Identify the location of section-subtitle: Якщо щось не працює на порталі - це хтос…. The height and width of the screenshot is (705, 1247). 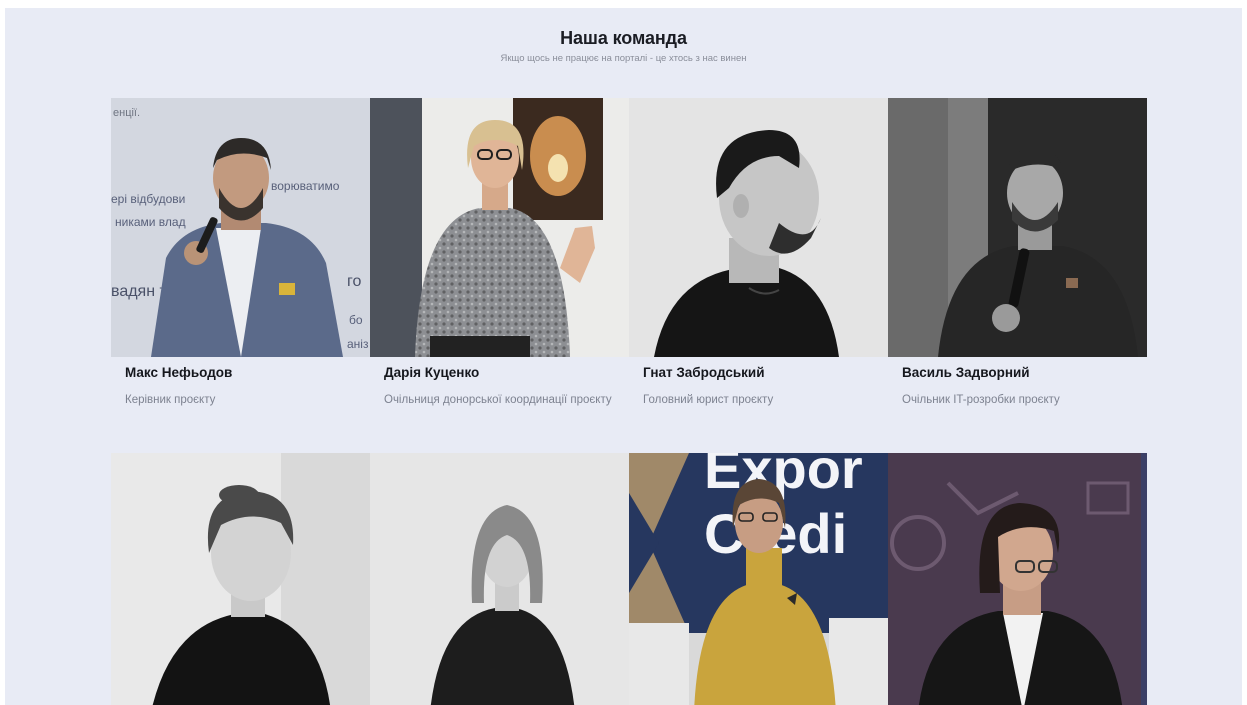
(623, 58).